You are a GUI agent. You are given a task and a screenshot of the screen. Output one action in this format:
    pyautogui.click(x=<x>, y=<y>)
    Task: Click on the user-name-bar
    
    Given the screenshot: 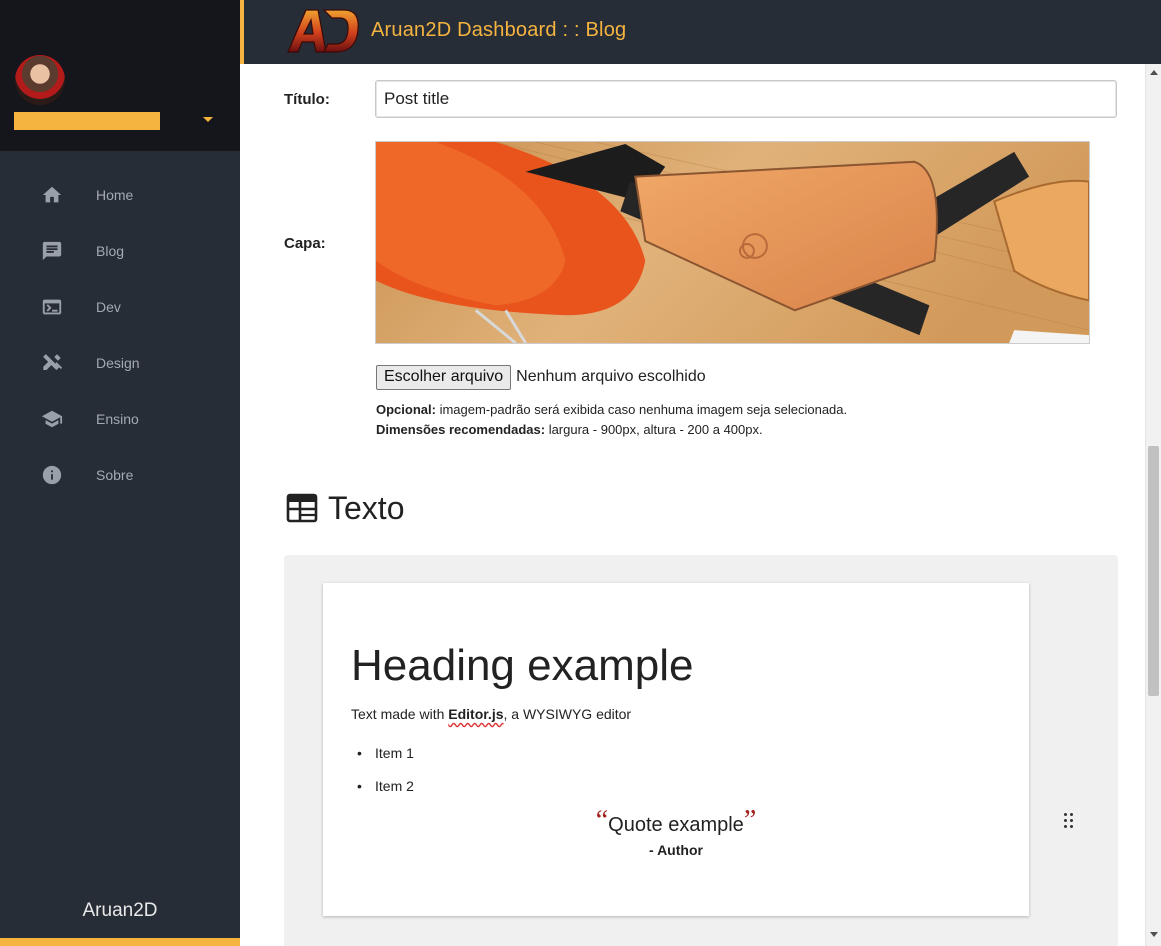 What is the action you would take?
    pyautogui.click(x=87, y=121)
    